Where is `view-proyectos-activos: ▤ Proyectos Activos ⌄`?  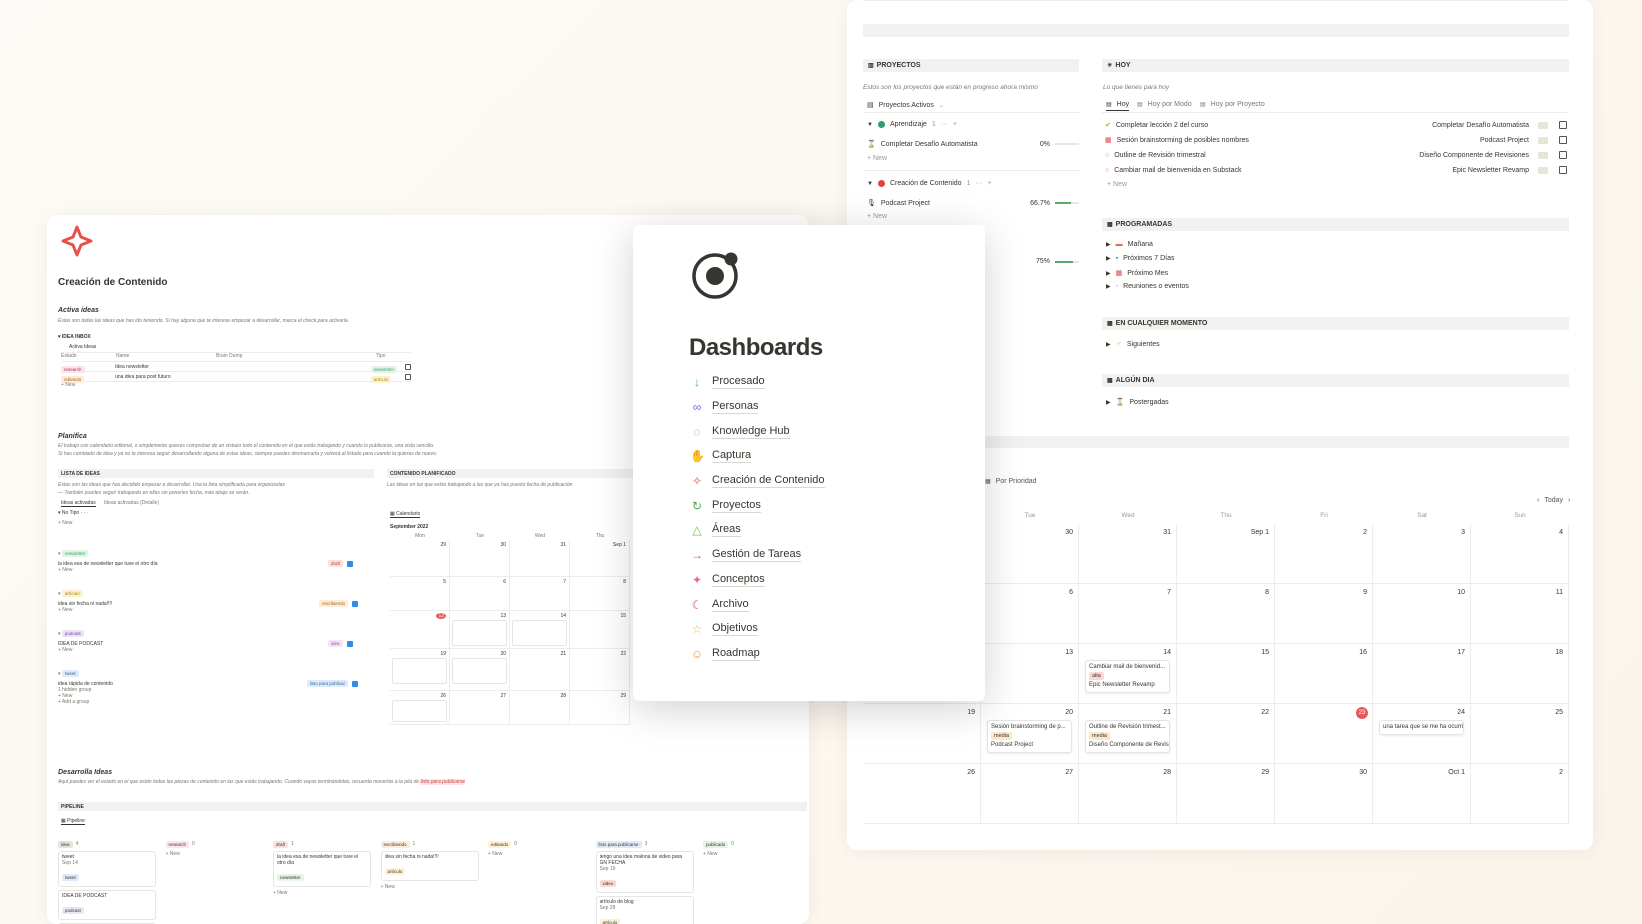 view-proyectos-activos: ▤ Proyectos Activos ⌄ is located at coordinates (905, 105).